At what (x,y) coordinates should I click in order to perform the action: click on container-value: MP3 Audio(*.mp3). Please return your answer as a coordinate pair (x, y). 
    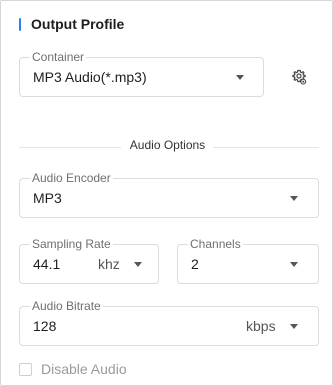
    Looking at the image, I should click on (90, 77).